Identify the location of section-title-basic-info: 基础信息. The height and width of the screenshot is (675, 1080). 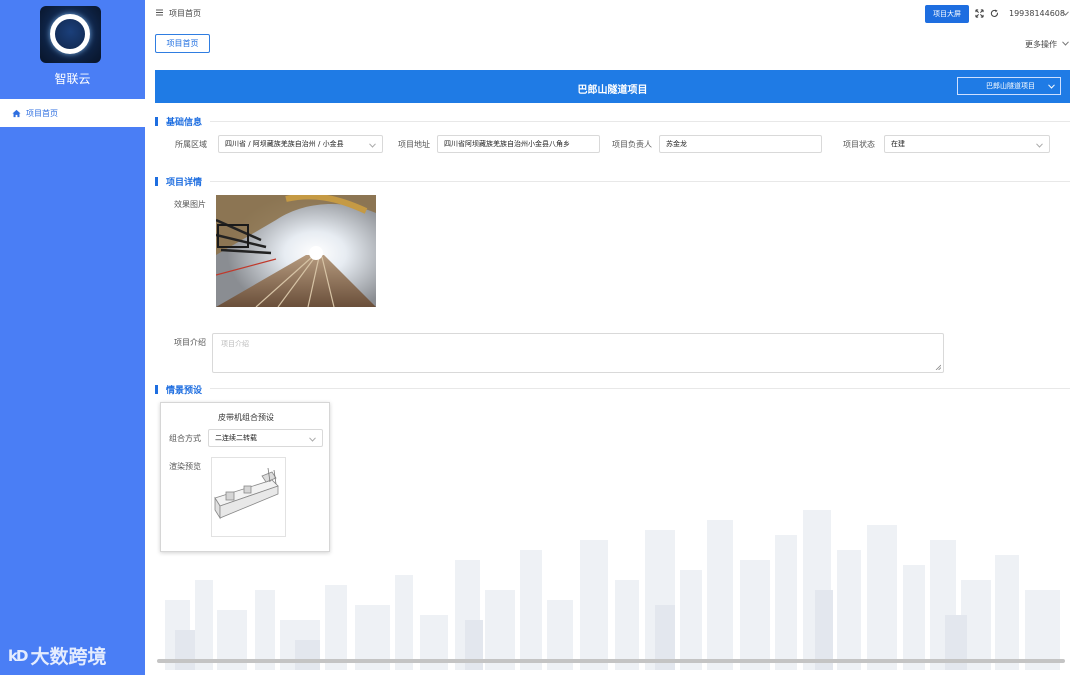
(184, 123).